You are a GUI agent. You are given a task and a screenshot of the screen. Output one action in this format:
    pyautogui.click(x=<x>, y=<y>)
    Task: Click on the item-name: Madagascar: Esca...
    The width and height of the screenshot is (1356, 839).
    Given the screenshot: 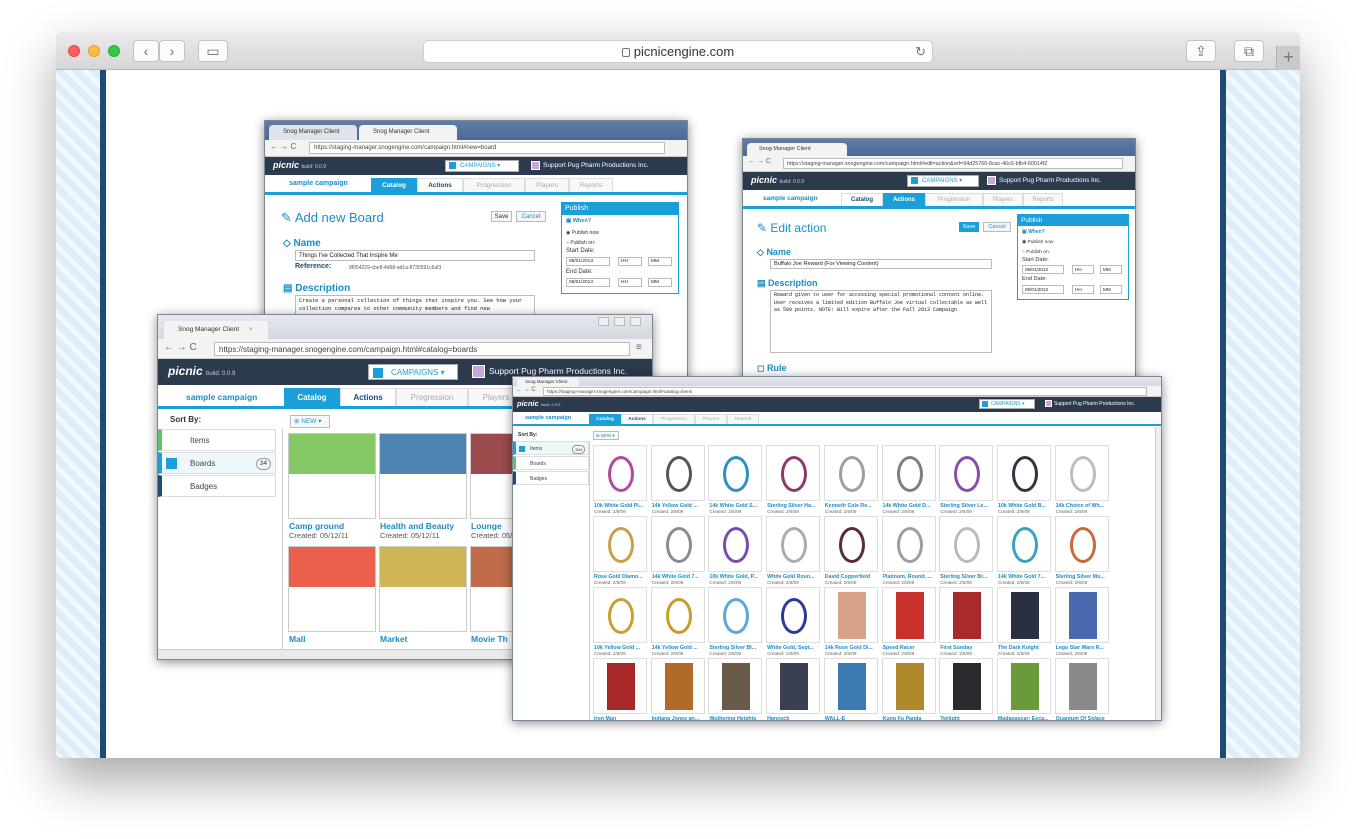 What is the action you would take?
    pyautogui.click(x=1026, y=718)
    